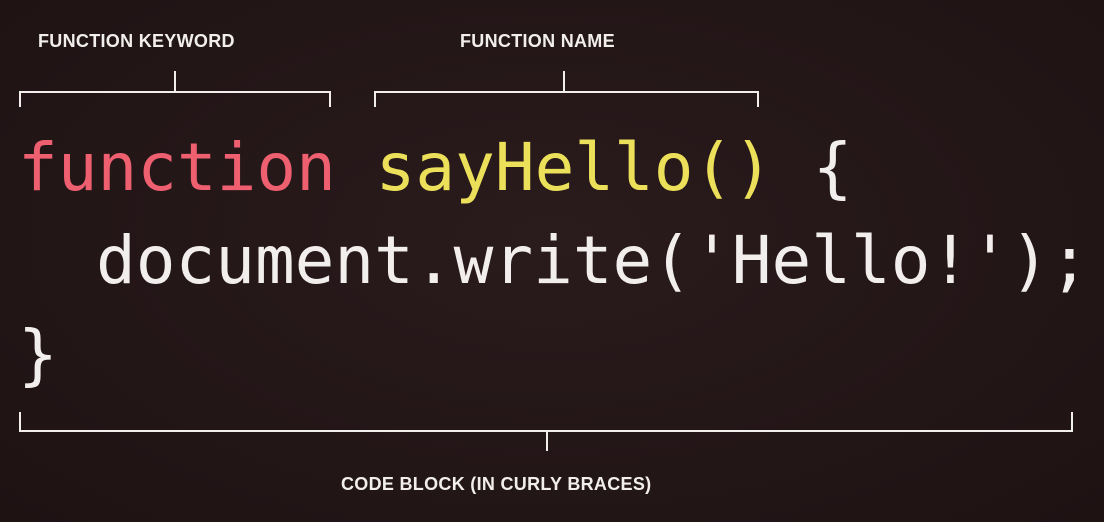 Image resolution: width=1104 pixels, height=522 pixels. What do you see at coordinates (574, 167) in the screenshot?
I see `function-name: sayHello()` at bounding box center [574, 167].